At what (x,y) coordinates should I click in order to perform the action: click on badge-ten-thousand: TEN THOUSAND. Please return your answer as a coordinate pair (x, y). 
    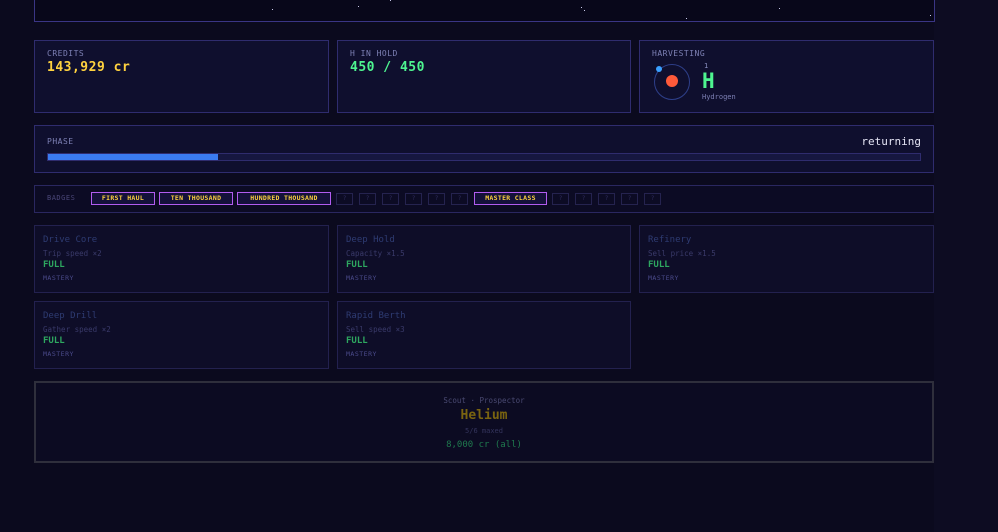
    Looking at the image, I should click on (196, 198).